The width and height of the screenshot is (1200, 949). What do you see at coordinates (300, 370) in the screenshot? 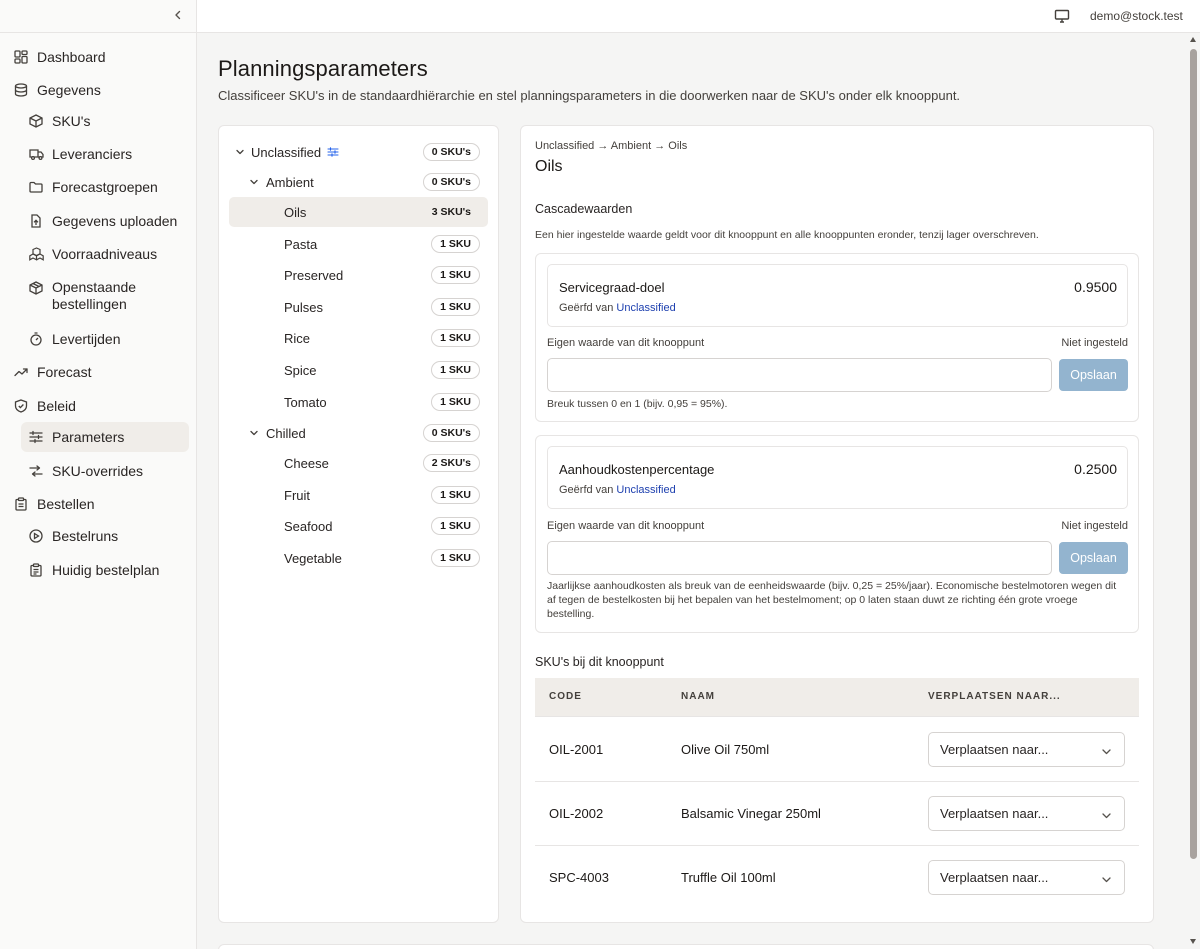
I see `tree-node-label: Spice` at bounding box center [300, 370].